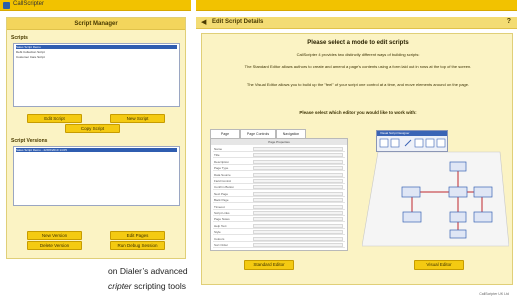 The image size is (517, 302). I want to click on app-icon, so click(6, 5).